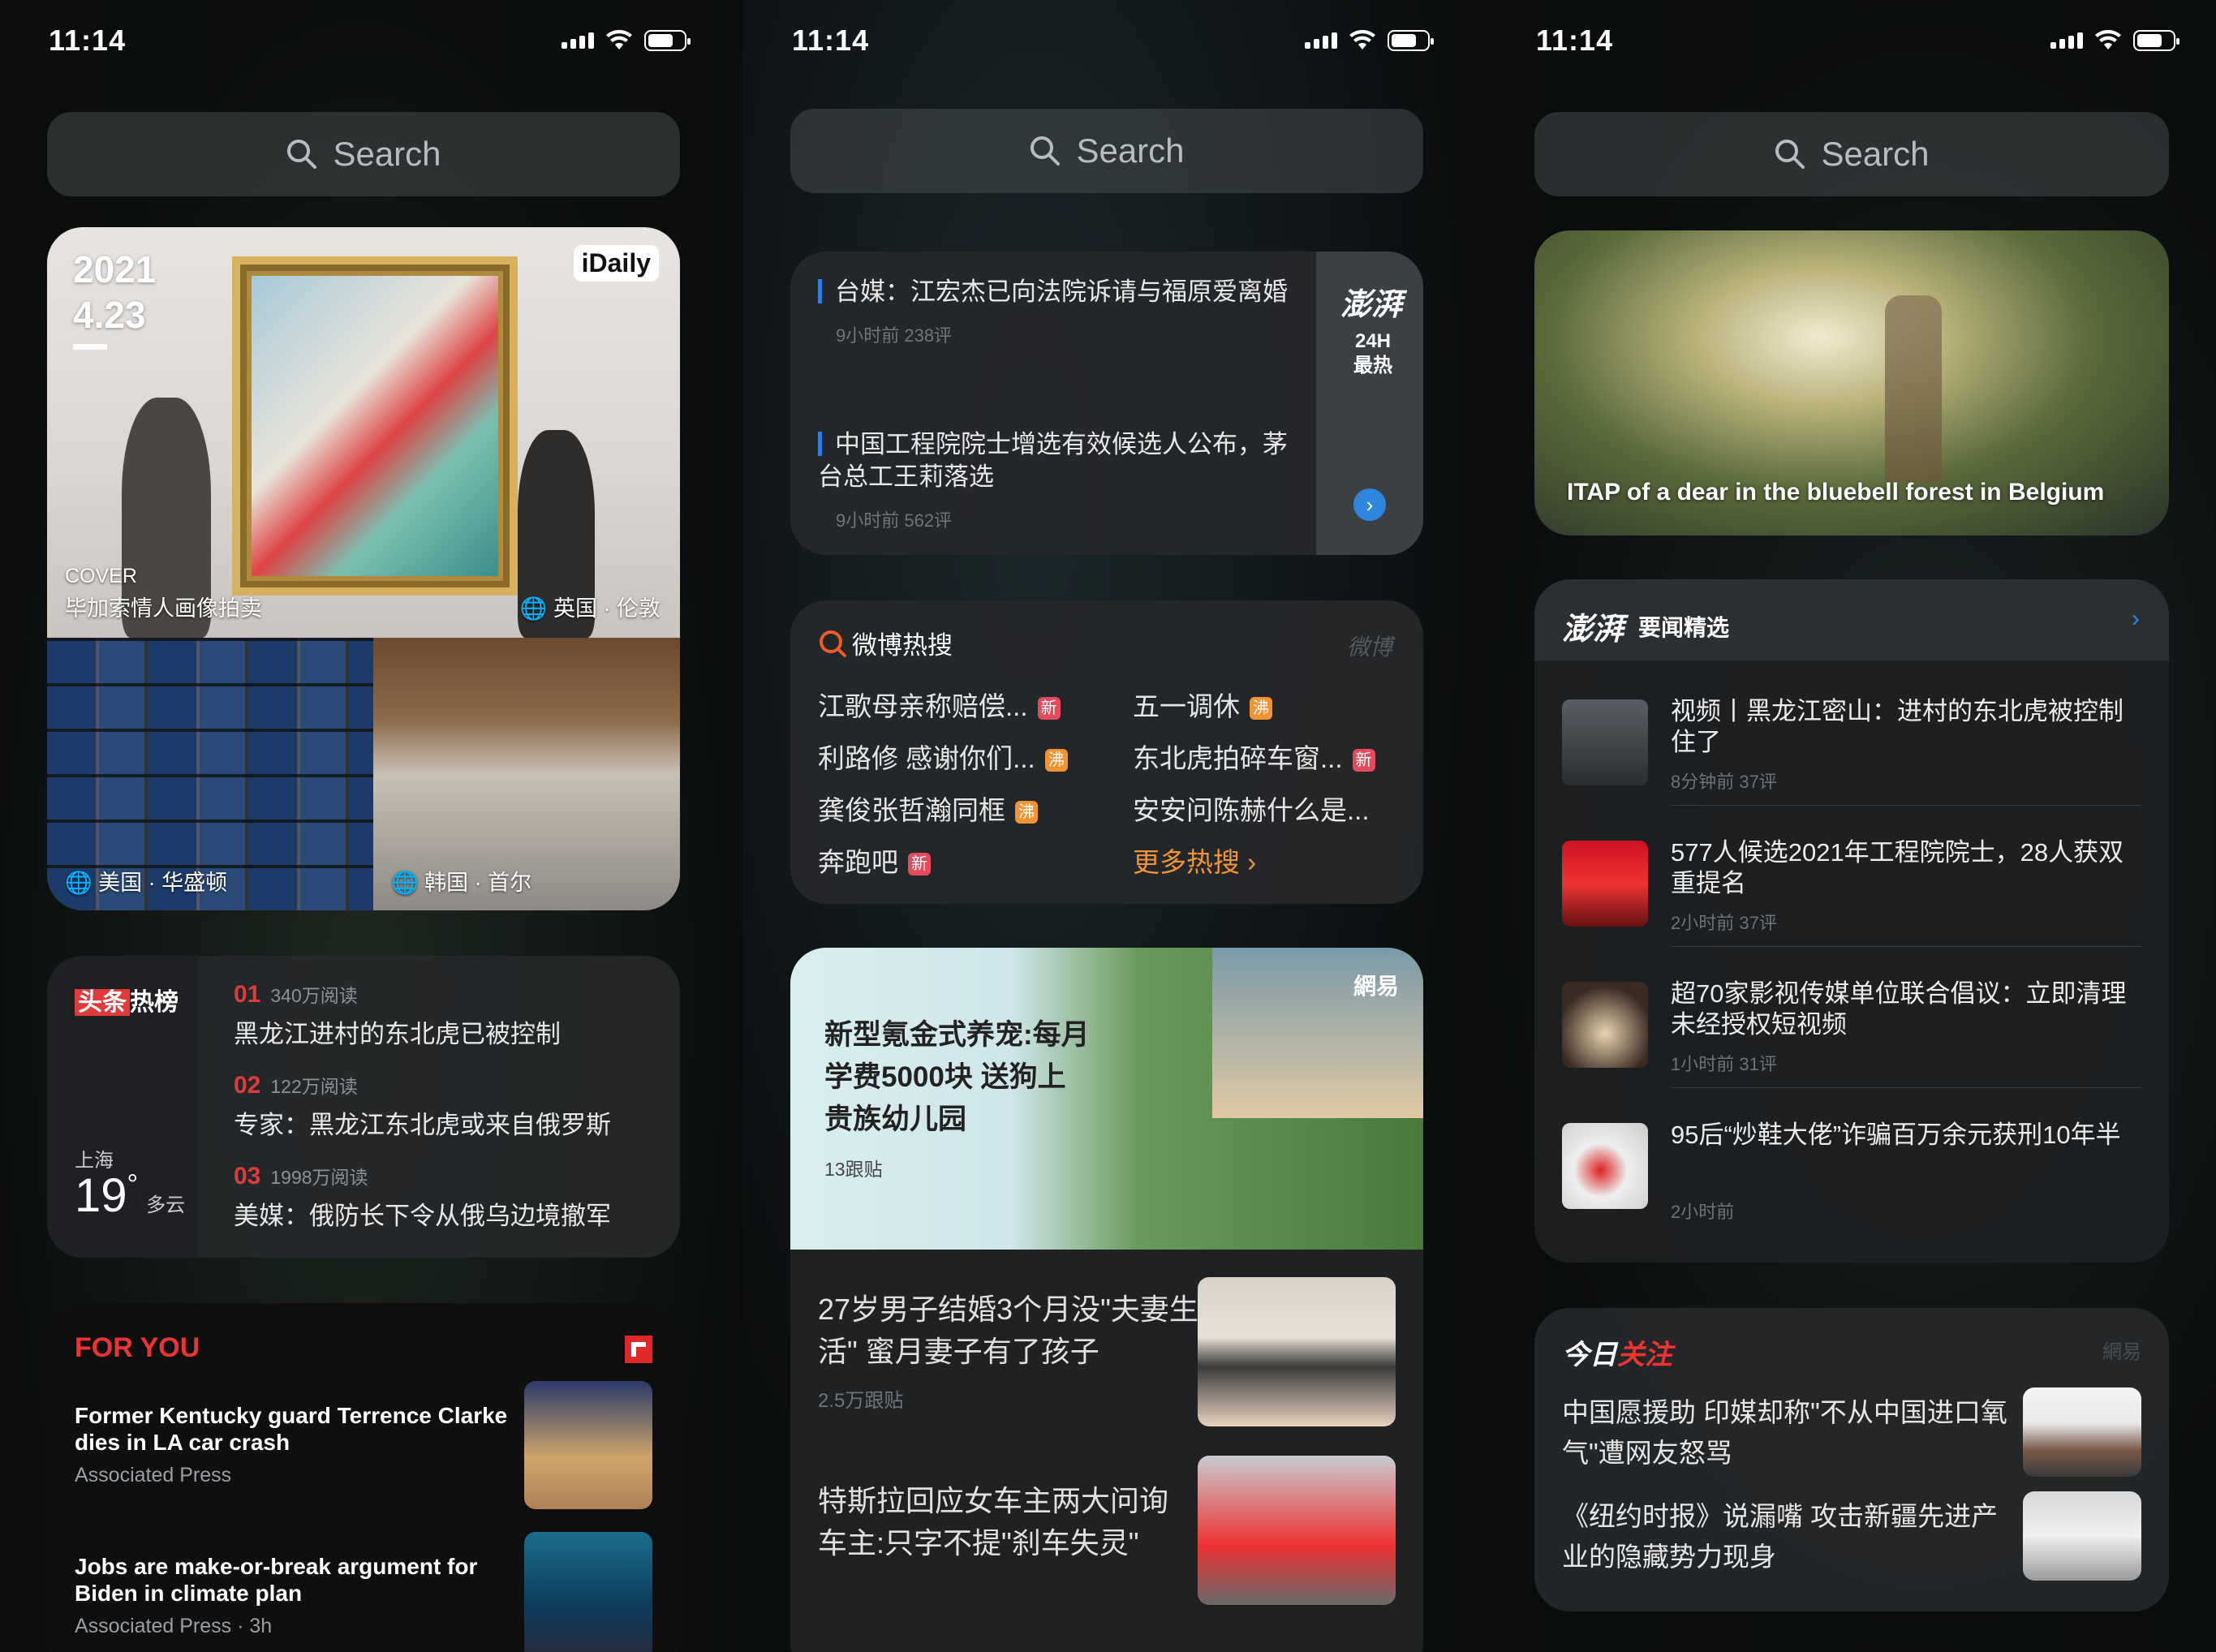 The image size is (2216, 1652). Describe the element at coordinates (928, 808) in the screenshot. I see `weibo-left-3: 龚俊张哲瀚同框沸` at that location.